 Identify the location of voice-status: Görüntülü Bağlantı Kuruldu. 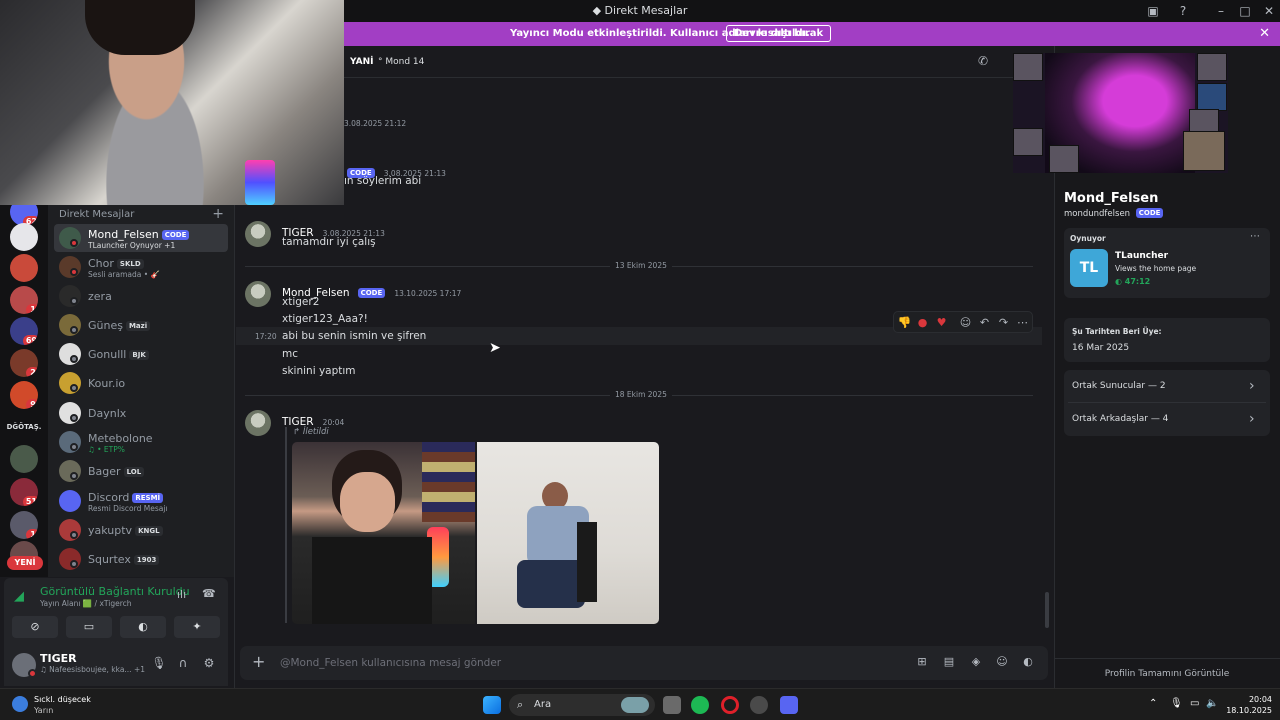
(115, 591).